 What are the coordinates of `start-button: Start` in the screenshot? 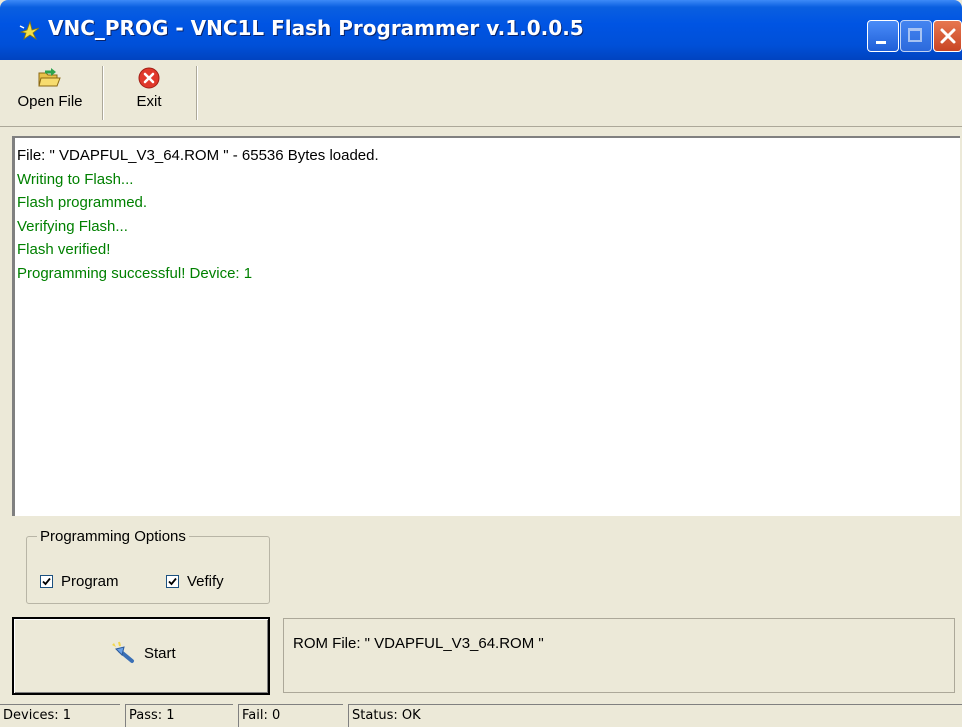 It's located at (141, 656).